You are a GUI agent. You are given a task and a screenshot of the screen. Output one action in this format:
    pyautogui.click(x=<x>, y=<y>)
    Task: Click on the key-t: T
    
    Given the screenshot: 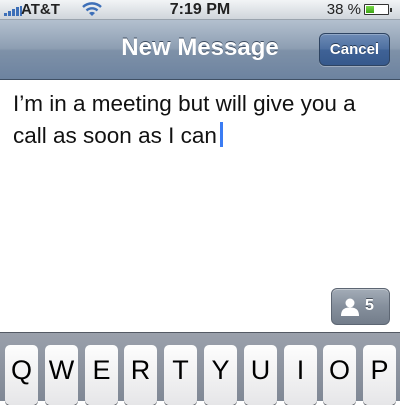 What is the action you would take?
    pyautogui.click(x=180, y=375)
    